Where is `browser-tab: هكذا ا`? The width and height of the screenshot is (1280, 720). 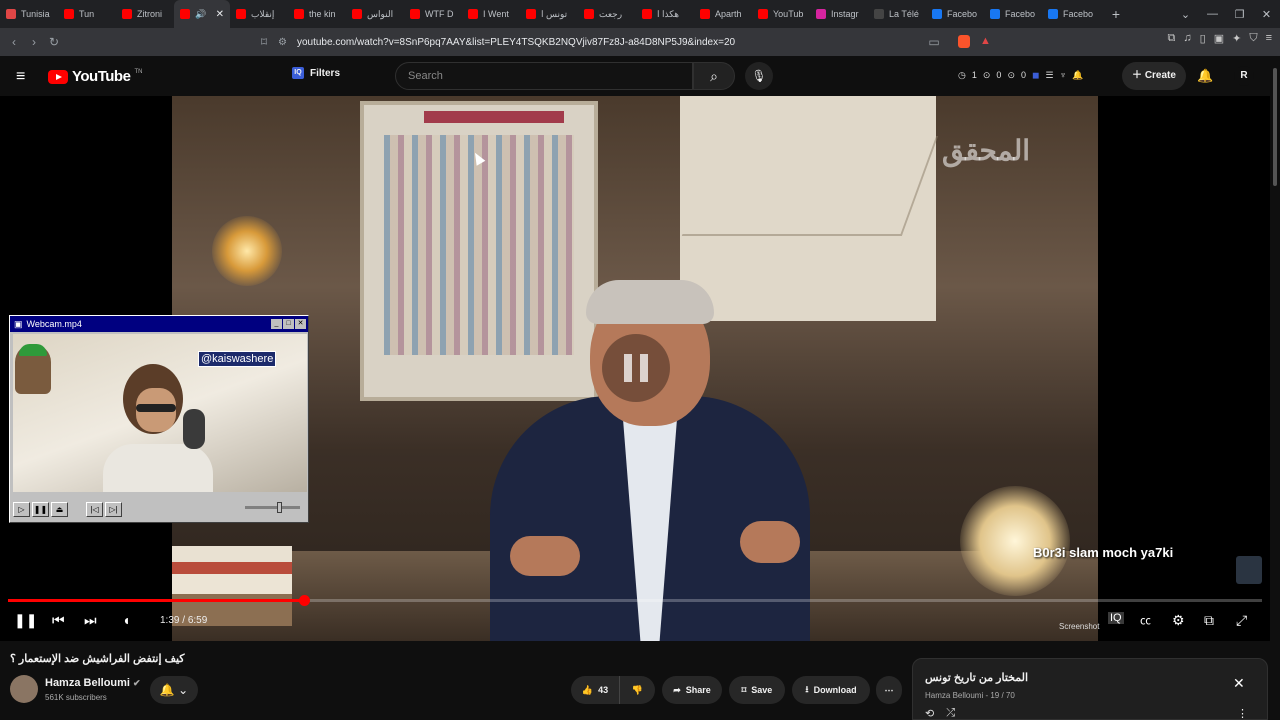
browser-tab: هكذا ا is located at coordinates (665, 14).